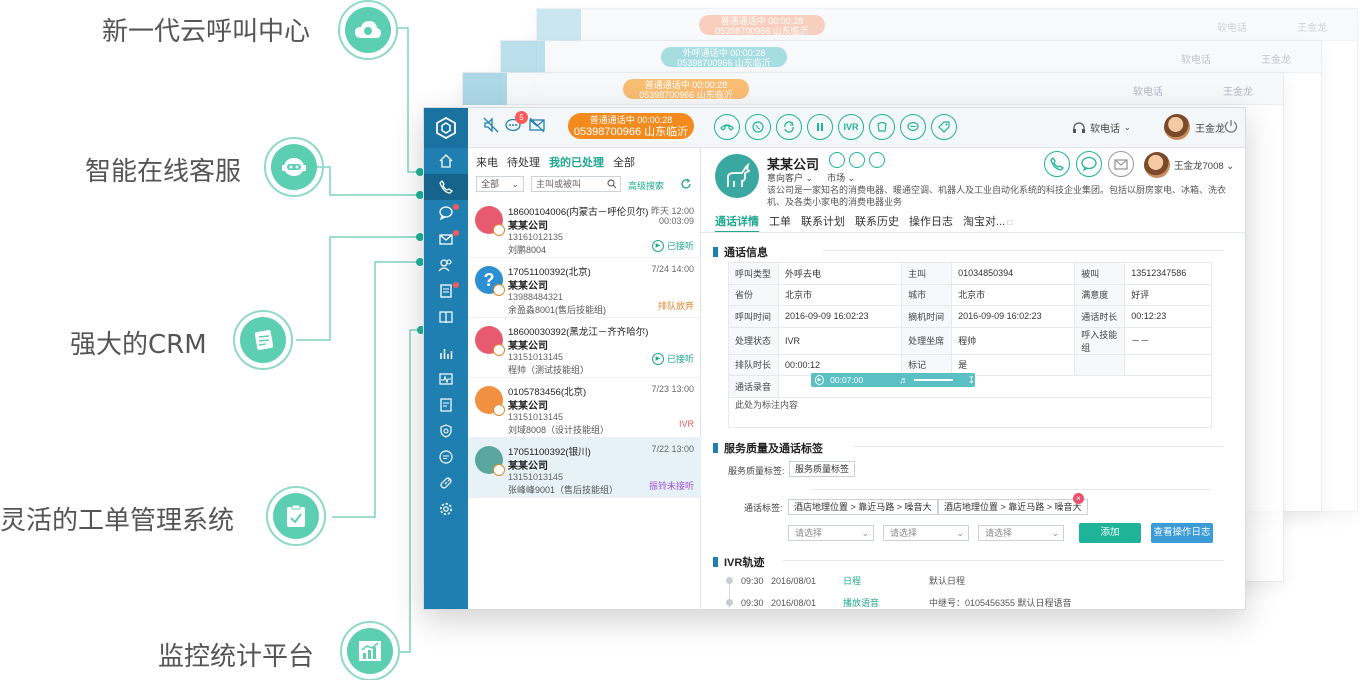  I want to click on tab-my-handled: 我的已处理, so click(576, 162).